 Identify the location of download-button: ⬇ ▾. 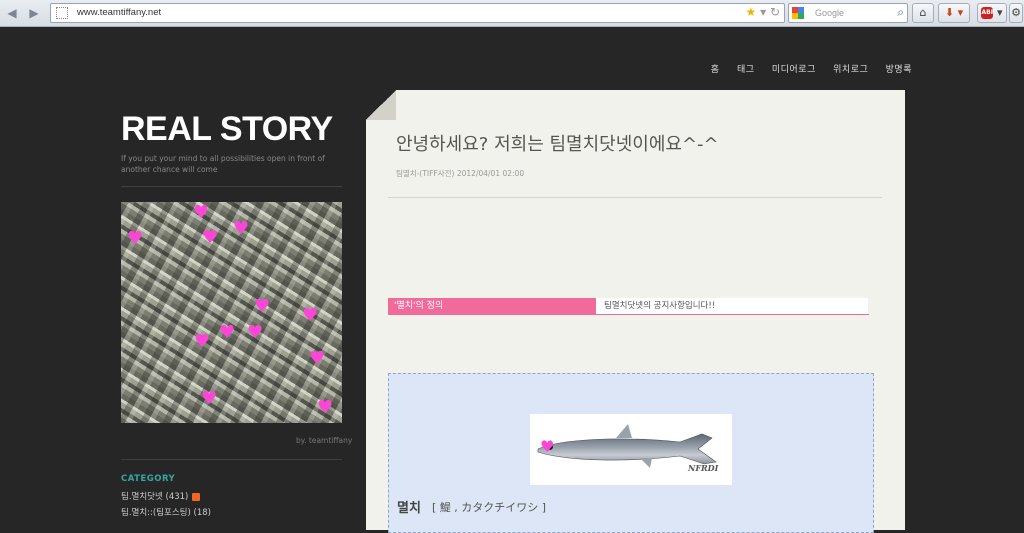
(954, 13).